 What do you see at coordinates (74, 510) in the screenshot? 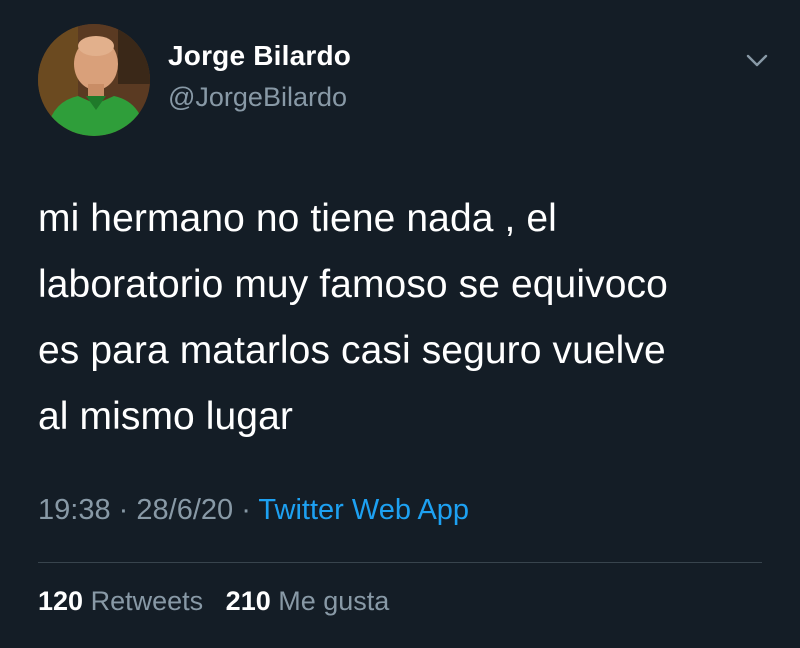
I see `tweet-time: 19:38` at bounding box center [74, 510].